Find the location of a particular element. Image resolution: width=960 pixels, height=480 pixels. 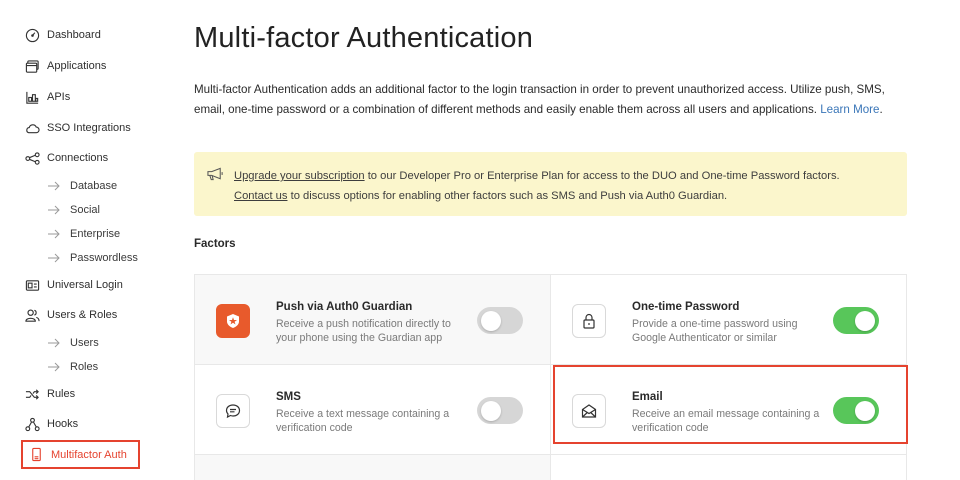

email-toggle is located at coordinates (856, 410).